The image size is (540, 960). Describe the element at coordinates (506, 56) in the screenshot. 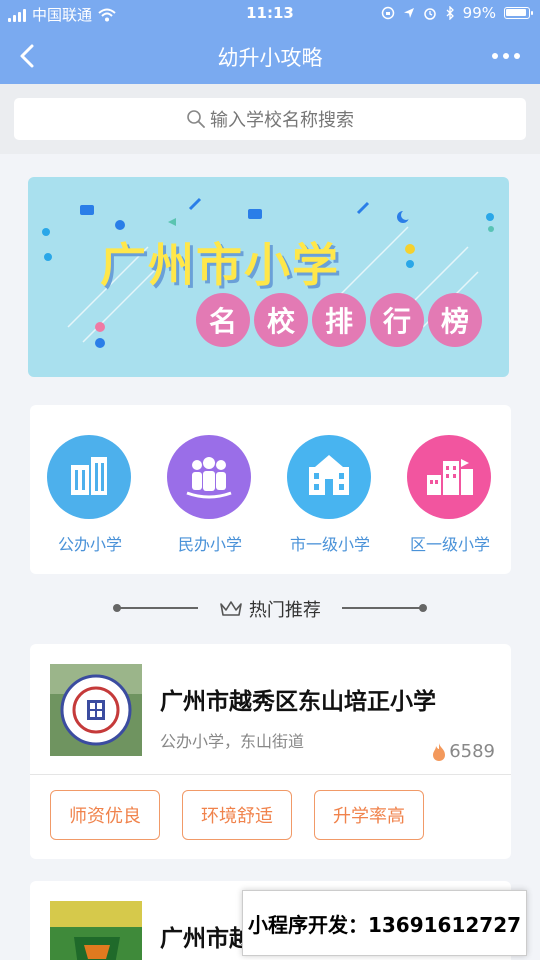

I see `more-button` at that location.